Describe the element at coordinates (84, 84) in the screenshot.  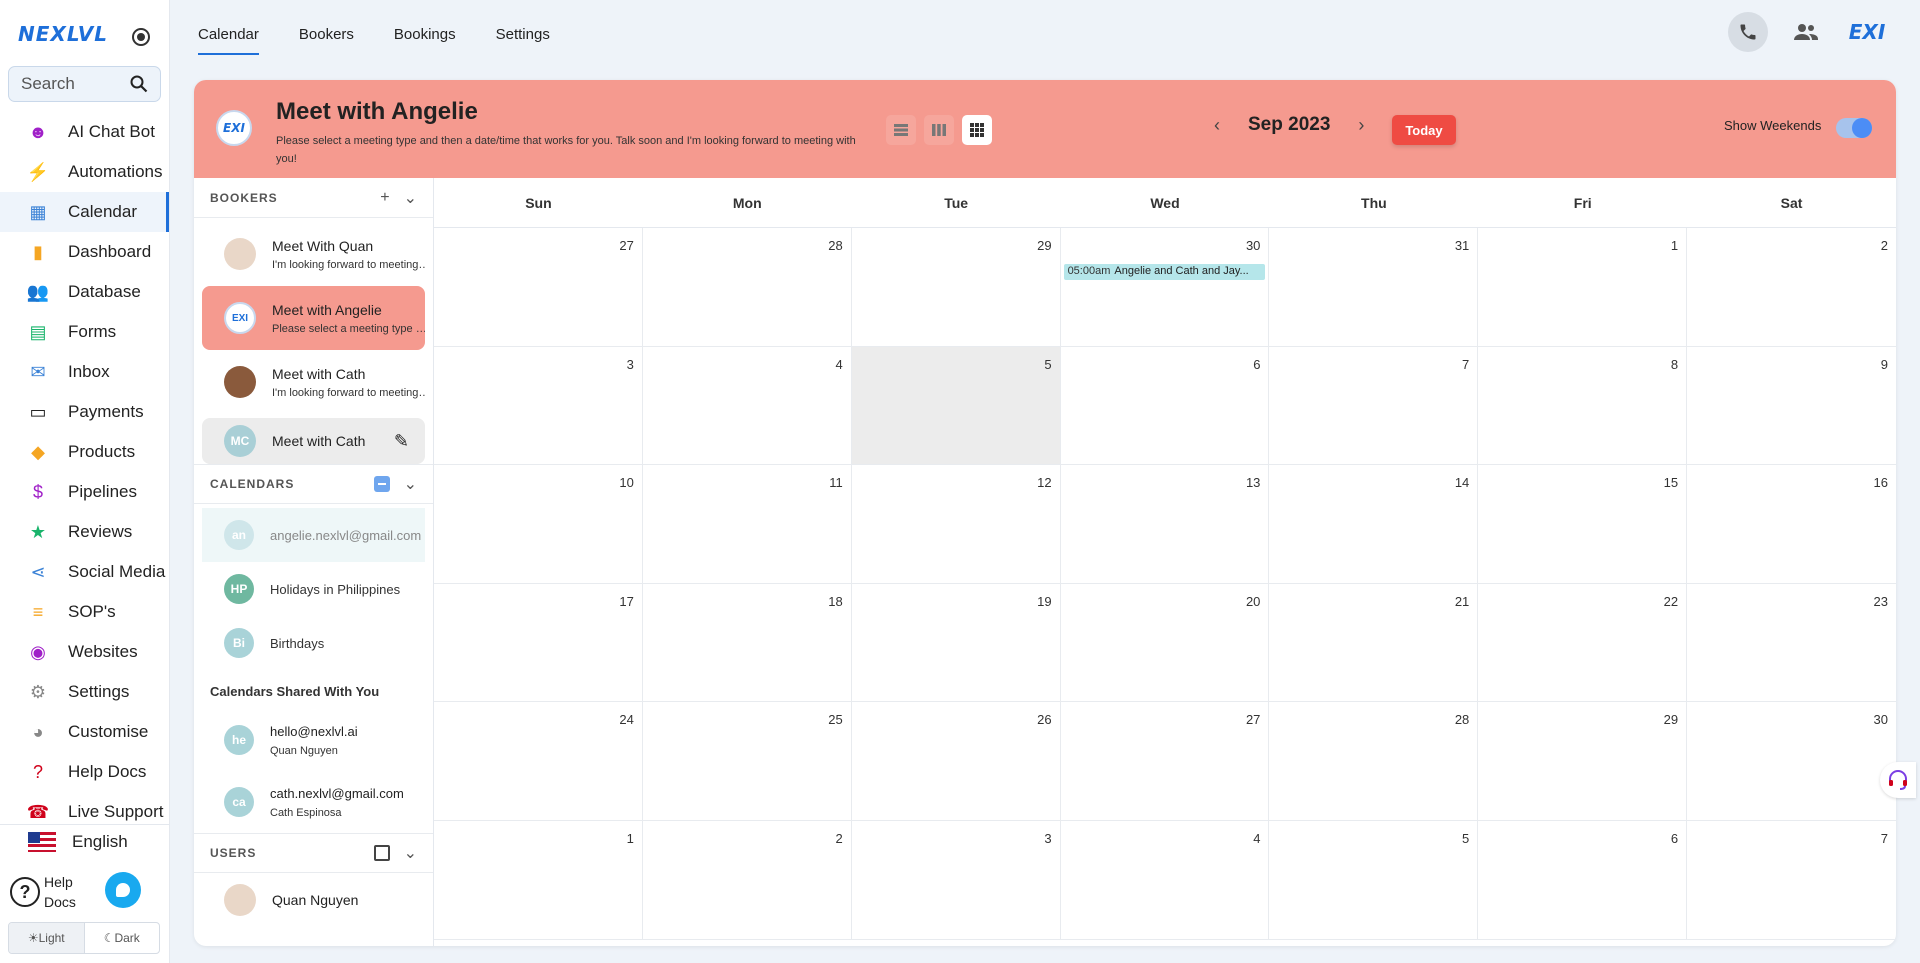
I see `search-input: Search` at that location.